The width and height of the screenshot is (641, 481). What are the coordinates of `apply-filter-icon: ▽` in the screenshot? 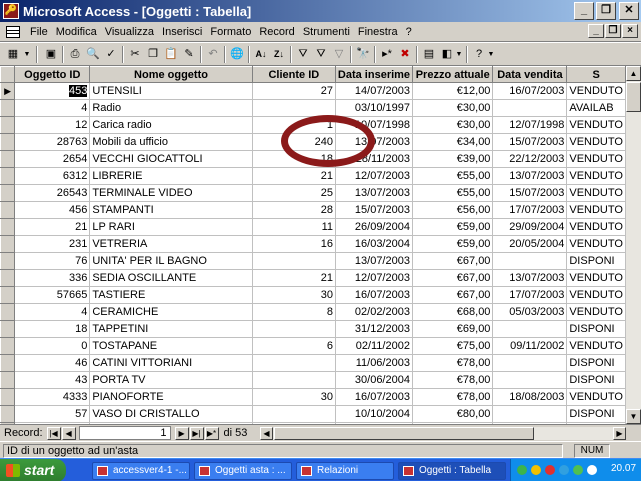 It's located at (339, 54).